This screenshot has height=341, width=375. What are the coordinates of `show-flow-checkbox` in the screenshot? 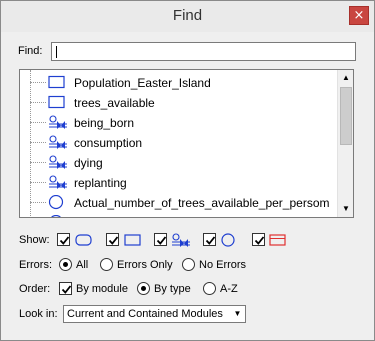 It's located at (160, 239).